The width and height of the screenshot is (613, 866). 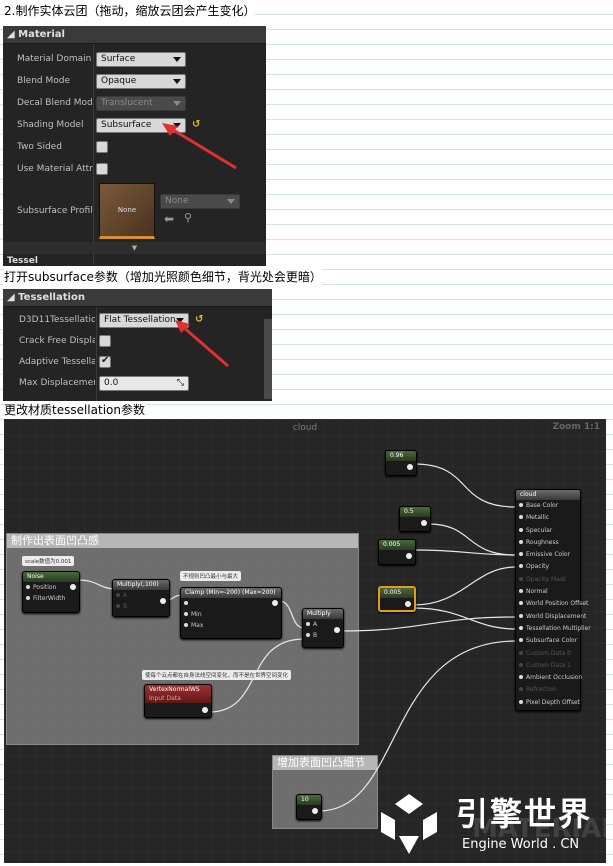 I want to click on result-pin: Custom Data 0, so click(x=548, y=654).